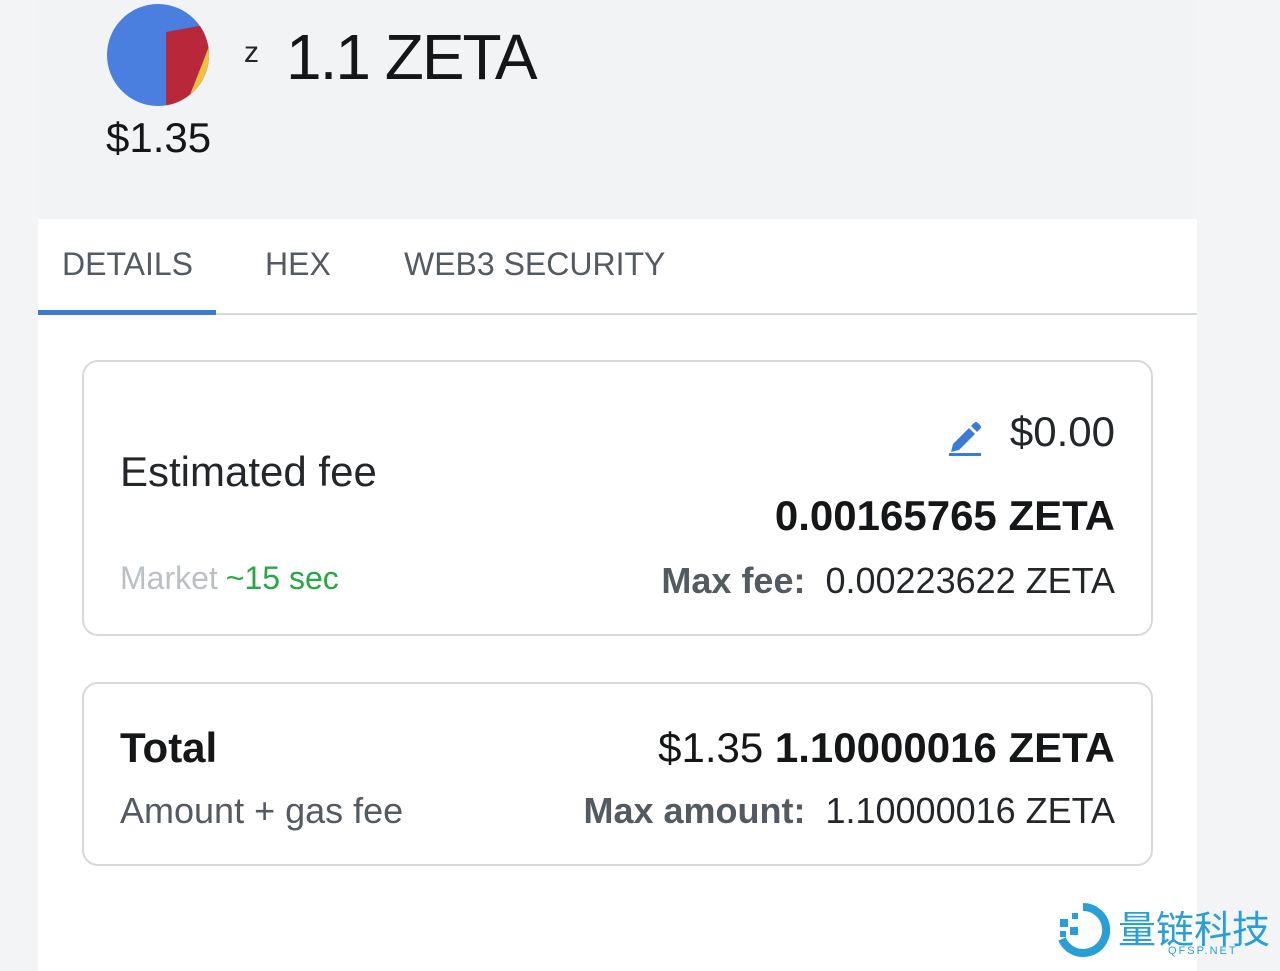 Image resolution: width=1280 pixels, height=971 pixels. I want to click on active-tab-indicator, so click(127, 312).